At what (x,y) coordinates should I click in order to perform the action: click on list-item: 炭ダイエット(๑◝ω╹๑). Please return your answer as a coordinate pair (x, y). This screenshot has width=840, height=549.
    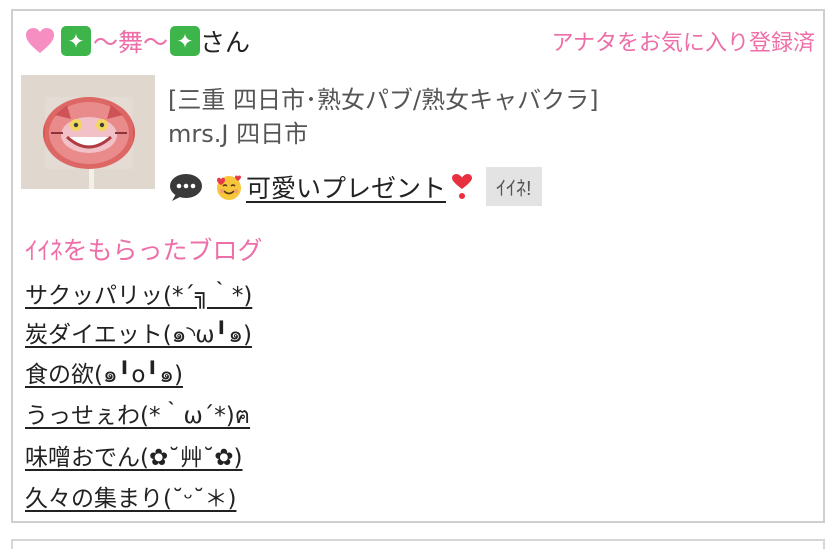
    Looking at the image, I should click on (138, 334).